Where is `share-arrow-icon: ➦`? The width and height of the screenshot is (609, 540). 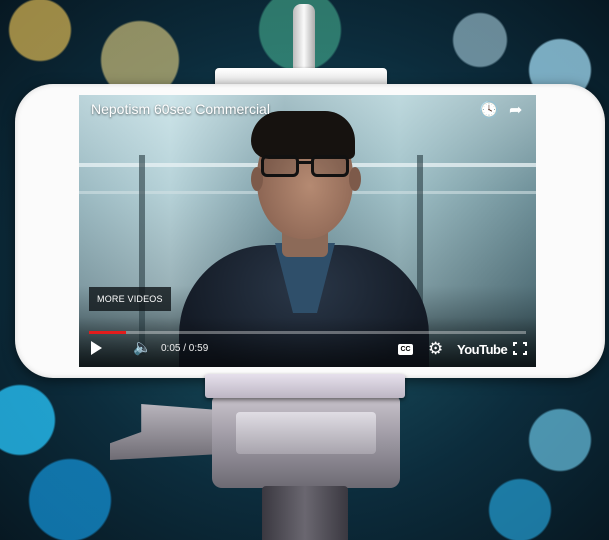 share-arrow-icon: ➦ is located at coordinates (515, 110).